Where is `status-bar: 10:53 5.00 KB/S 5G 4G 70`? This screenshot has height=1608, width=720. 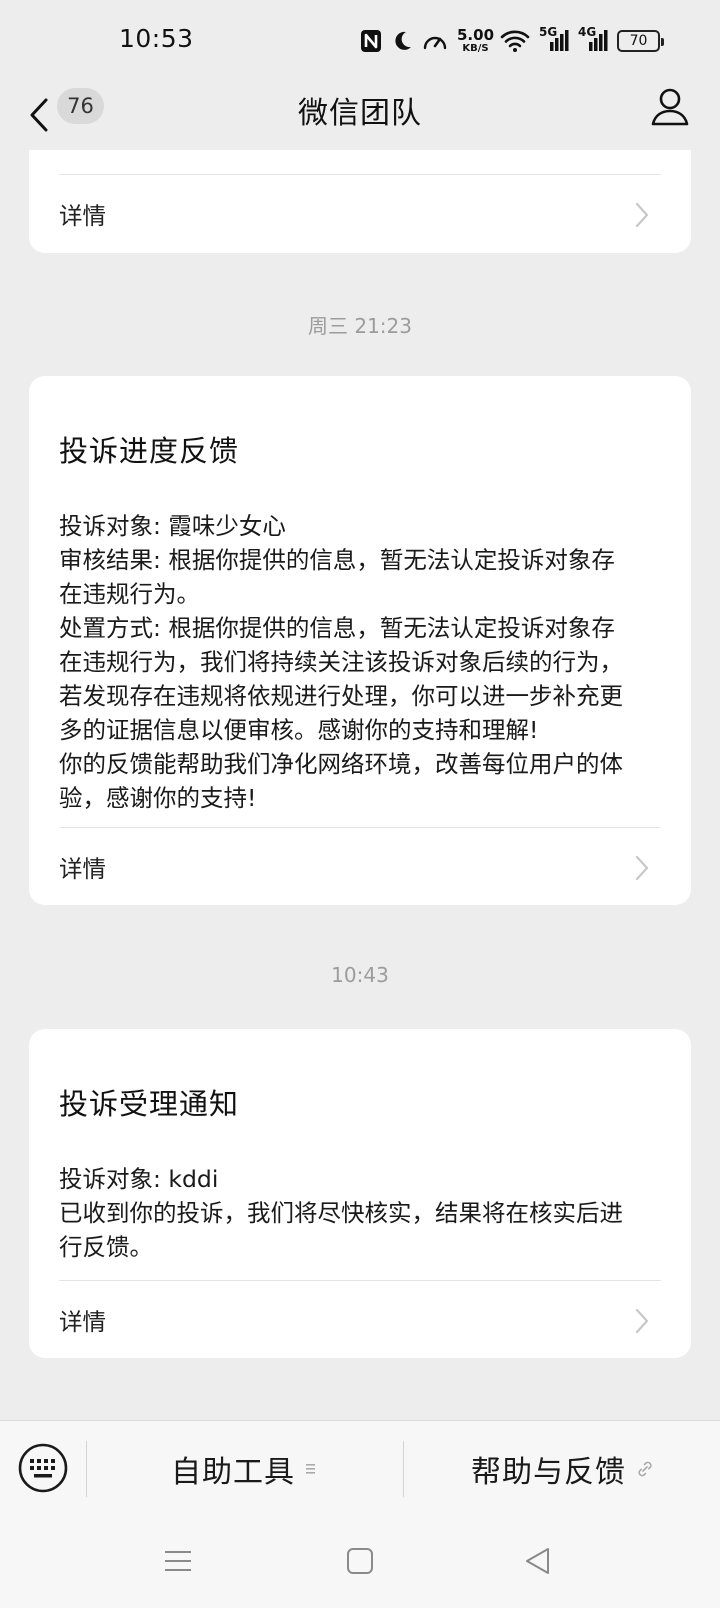 status-bar: 10:53 5.00 KB/S 5G 4G 70 is located at coordinates (360, 40).